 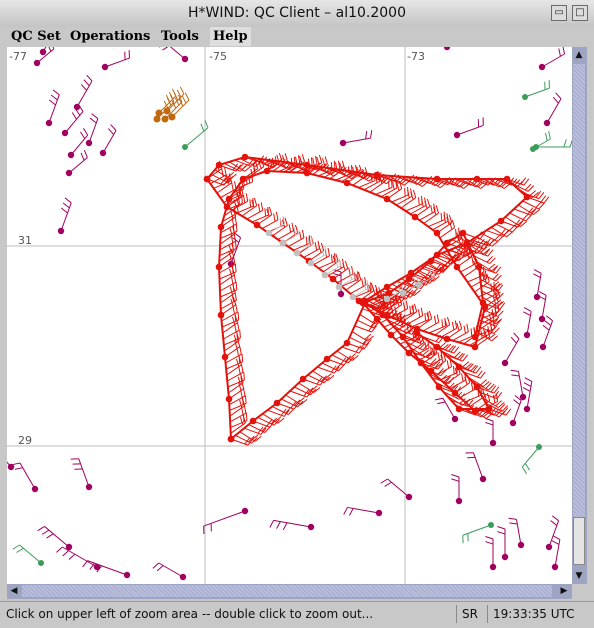 I want to click on vertical-scroll-thumb, so click(x=579, y=541).